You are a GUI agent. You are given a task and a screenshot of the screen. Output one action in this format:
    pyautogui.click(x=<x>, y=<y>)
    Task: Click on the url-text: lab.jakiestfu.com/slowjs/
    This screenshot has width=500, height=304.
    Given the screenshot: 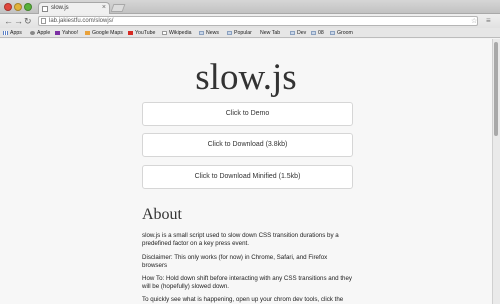 What is the action you would take?
    pyautogui.click(x=81, y=21)
    